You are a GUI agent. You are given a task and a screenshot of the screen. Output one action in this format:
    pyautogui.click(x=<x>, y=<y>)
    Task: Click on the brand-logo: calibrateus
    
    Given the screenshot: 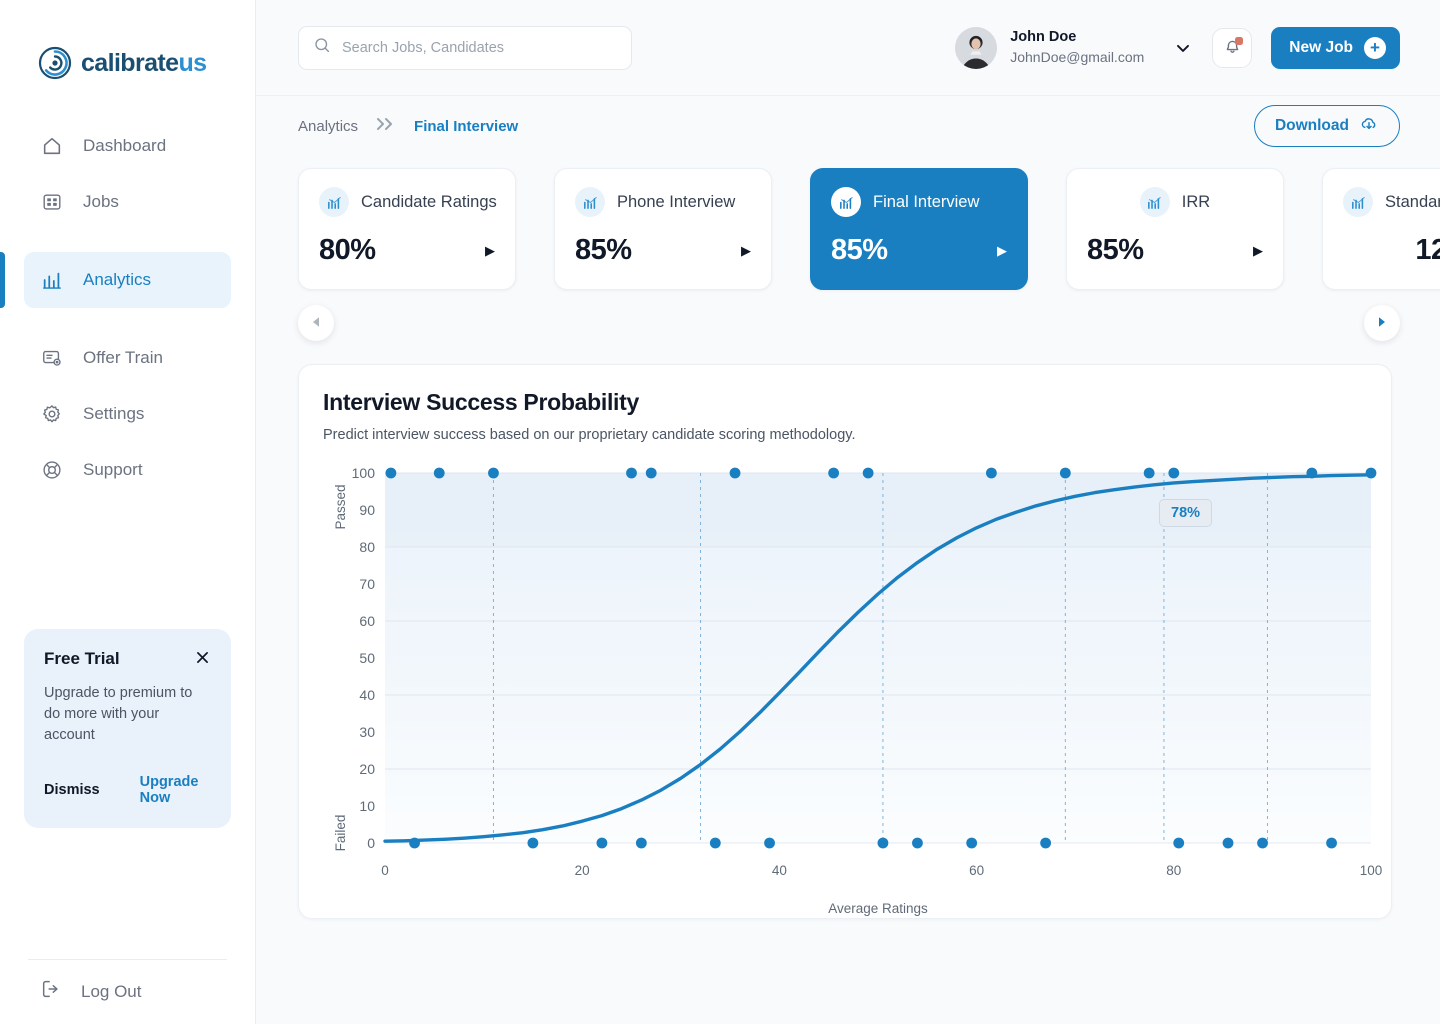 What is the action you would take?
    pyautogui.click(x=127, y=40)
    